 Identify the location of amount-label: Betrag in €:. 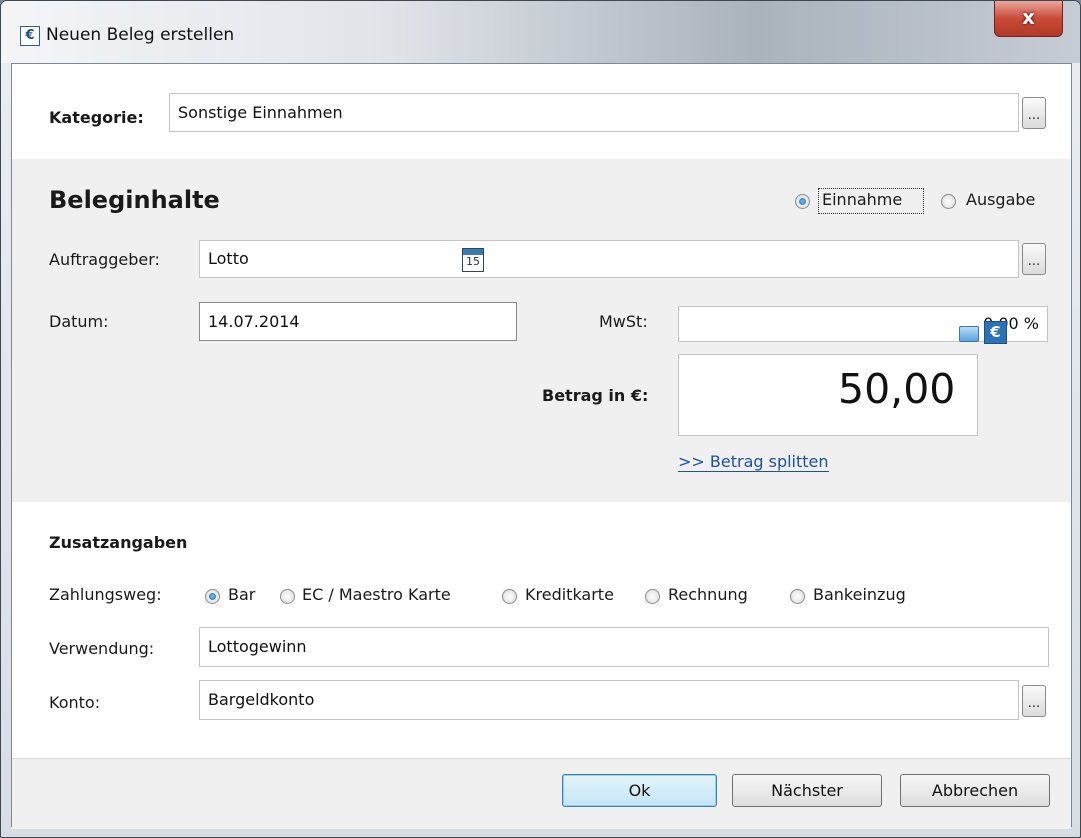
(595, 395).